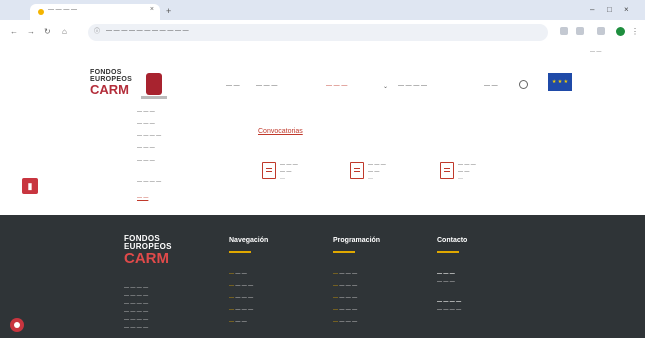 Image resolution: width=645 pixels, height=338 pixels. Describe the element at coordinates (233, 86) in the screenshot. I see `nav-item-1: — —` at that location.